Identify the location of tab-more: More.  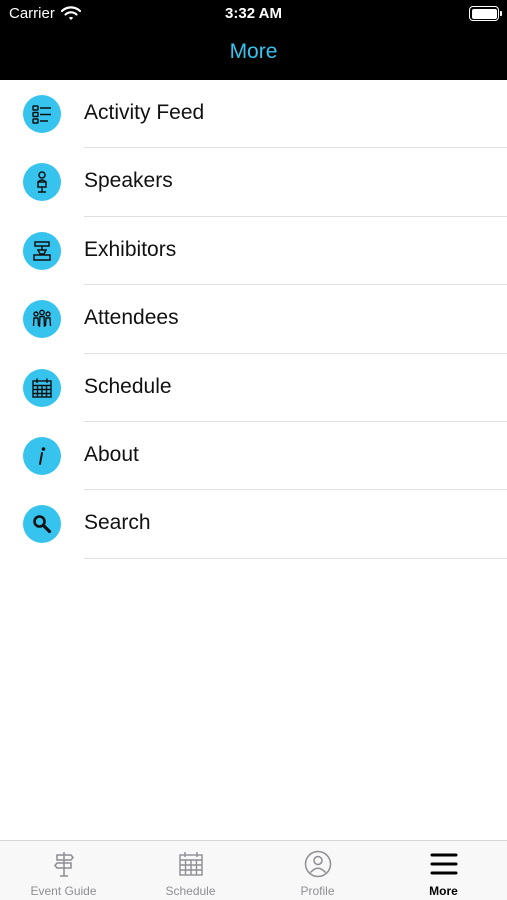
(443, 870).